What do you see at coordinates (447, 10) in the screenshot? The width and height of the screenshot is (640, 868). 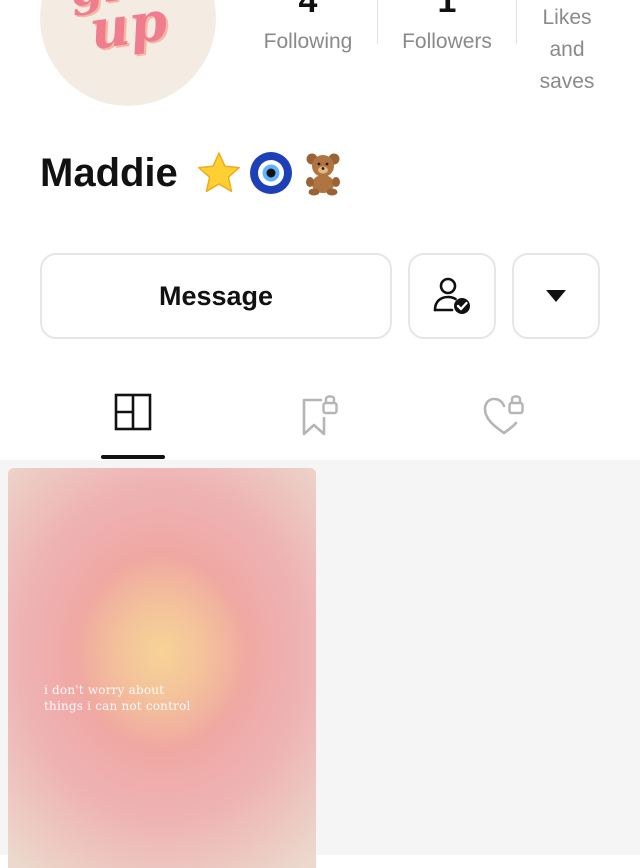 I see `followers-count: 1` at bounding box center [447, 10].